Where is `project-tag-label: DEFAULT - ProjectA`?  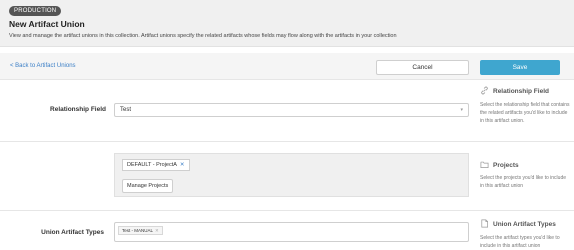 project-tag-label: DEFAULT - ProjectA is located at coordinates (152, 165).